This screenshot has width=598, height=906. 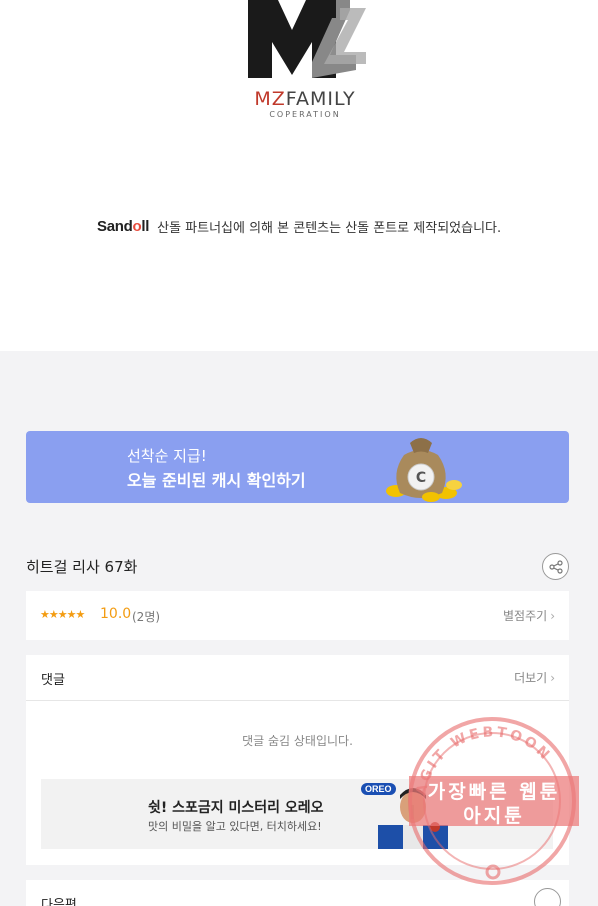 I want to click on banner-headline: 선착순 지급!, so click(x=167, y=456).